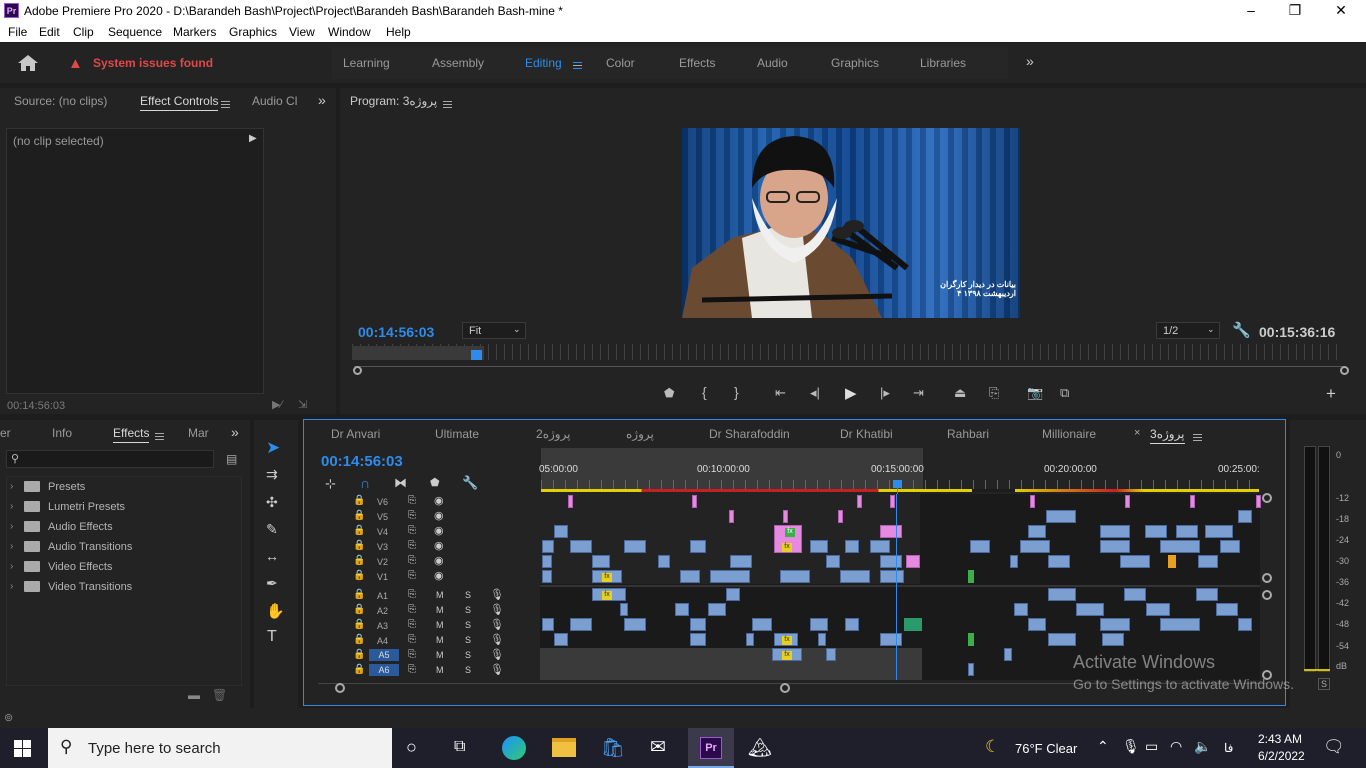  What do you see at coordinates (564, 747) in the screenshot?
I see `file-explorer-icon` at bounding box center [564, 747].